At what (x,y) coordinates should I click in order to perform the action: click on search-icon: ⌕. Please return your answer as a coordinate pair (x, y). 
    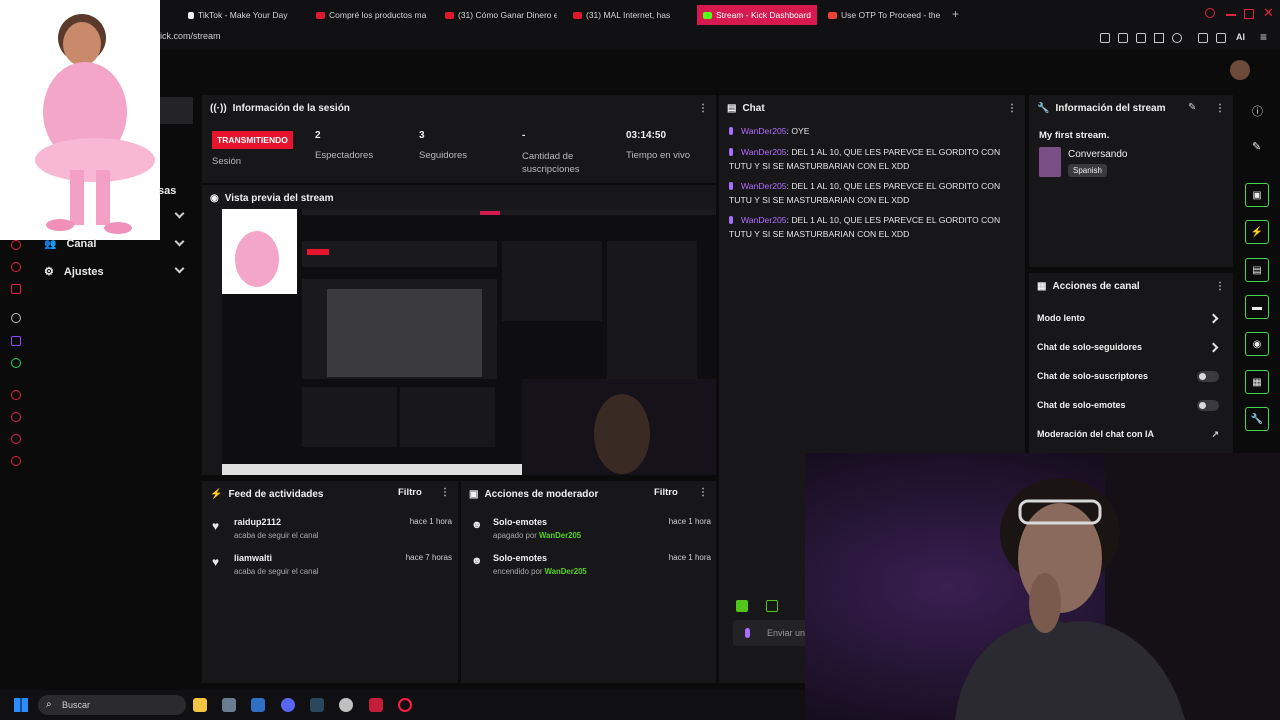
    Looking at the image, I should click on (49, 704).